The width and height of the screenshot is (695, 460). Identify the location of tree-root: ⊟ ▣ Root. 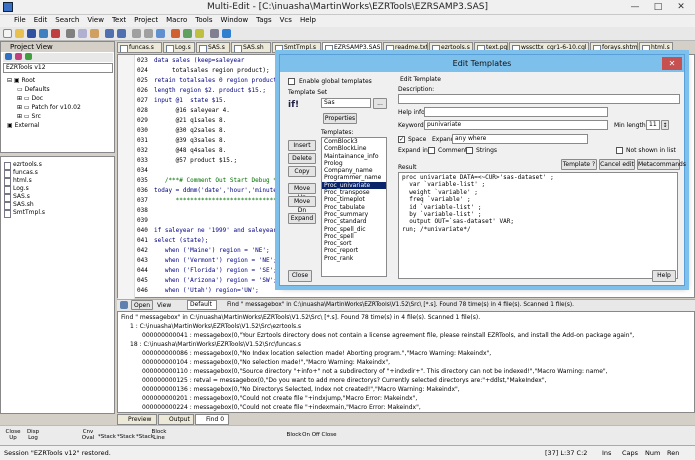
(21, 81).